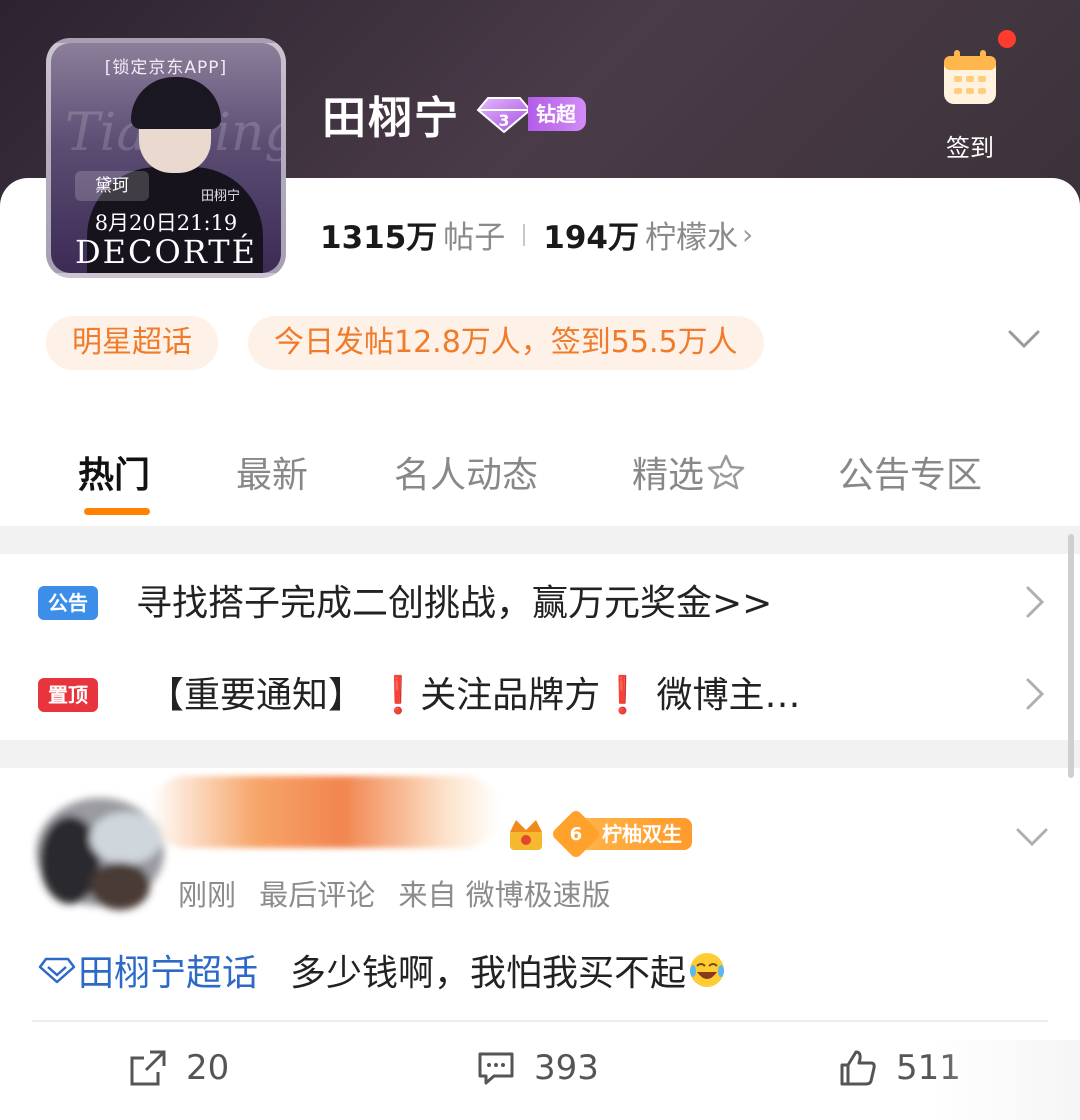  Describe the element at coordinates (166, 252) in the screenshot. I see `avatar-brand-logo: DECORTÉ` at that location.